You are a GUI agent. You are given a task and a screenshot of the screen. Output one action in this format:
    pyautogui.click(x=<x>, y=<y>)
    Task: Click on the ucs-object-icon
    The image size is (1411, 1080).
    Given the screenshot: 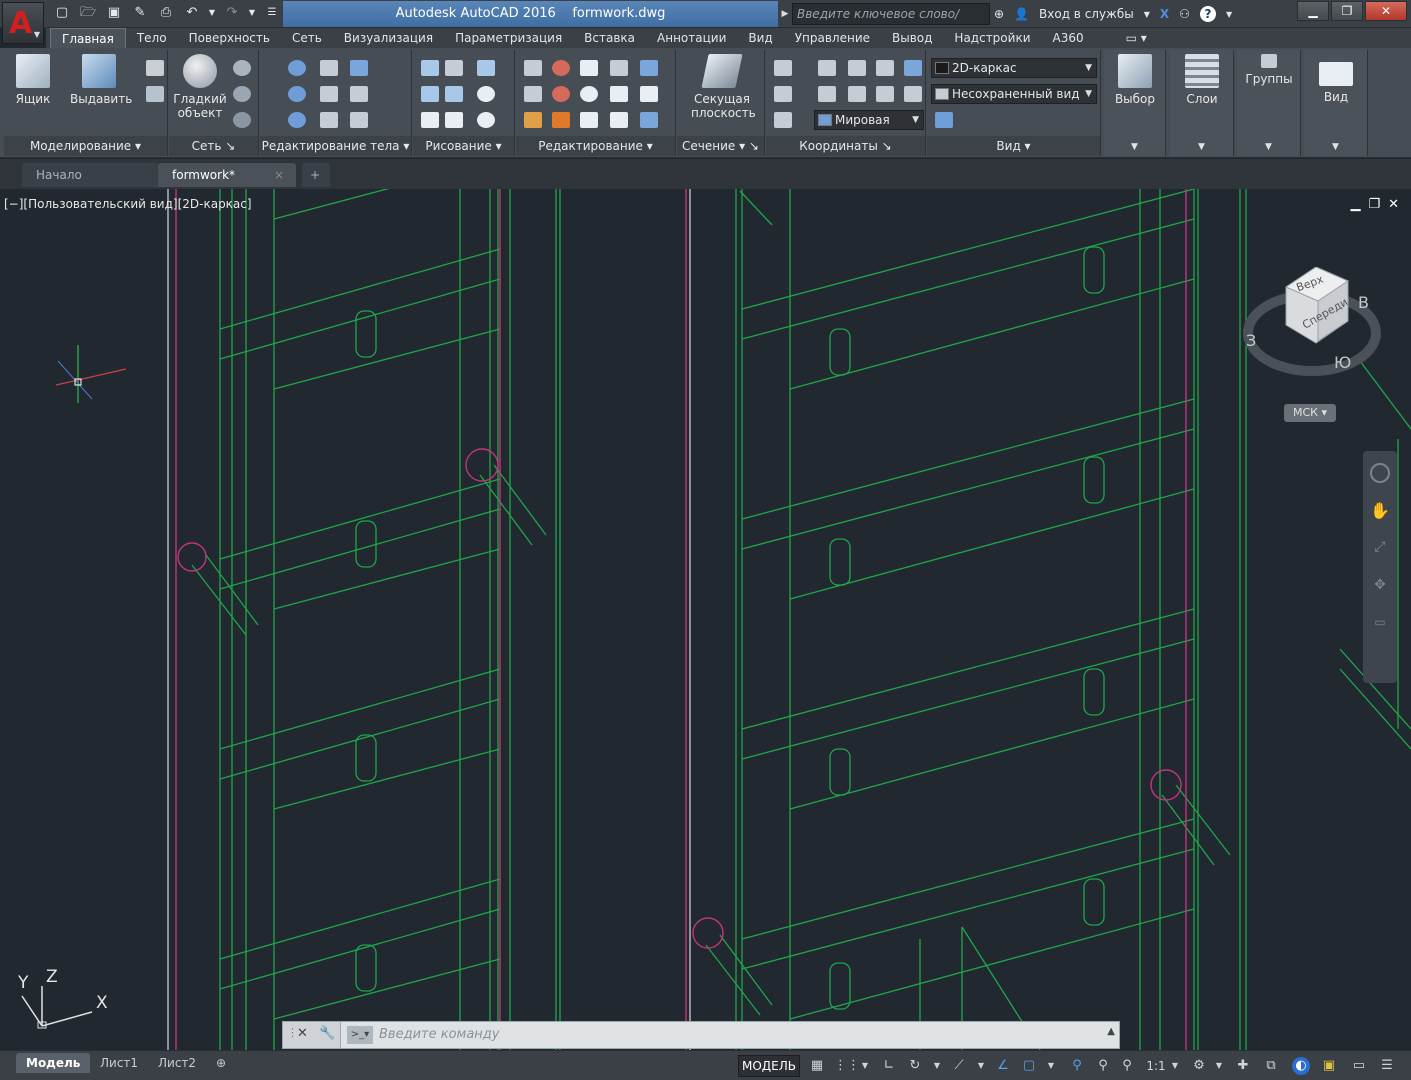 What is the action you would take?
    pyautogui.click(x=913, y=68)
    